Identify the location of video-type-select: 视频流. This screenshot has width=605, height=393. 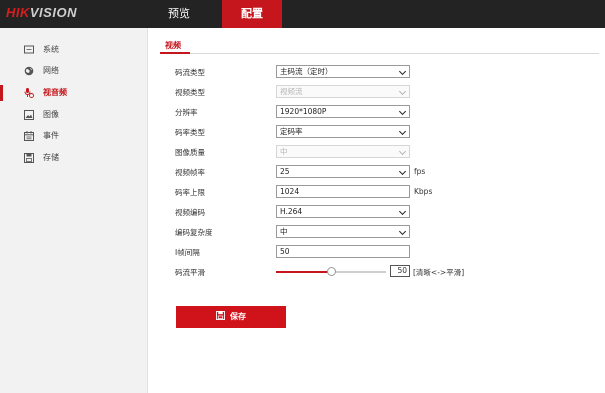
(343, 91).